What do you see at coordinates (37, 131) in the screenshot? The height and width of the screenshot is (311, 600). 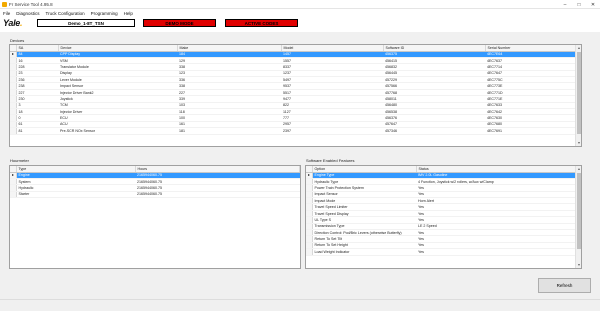 I see `table-cell: 81` at bounding box center [37, 131].